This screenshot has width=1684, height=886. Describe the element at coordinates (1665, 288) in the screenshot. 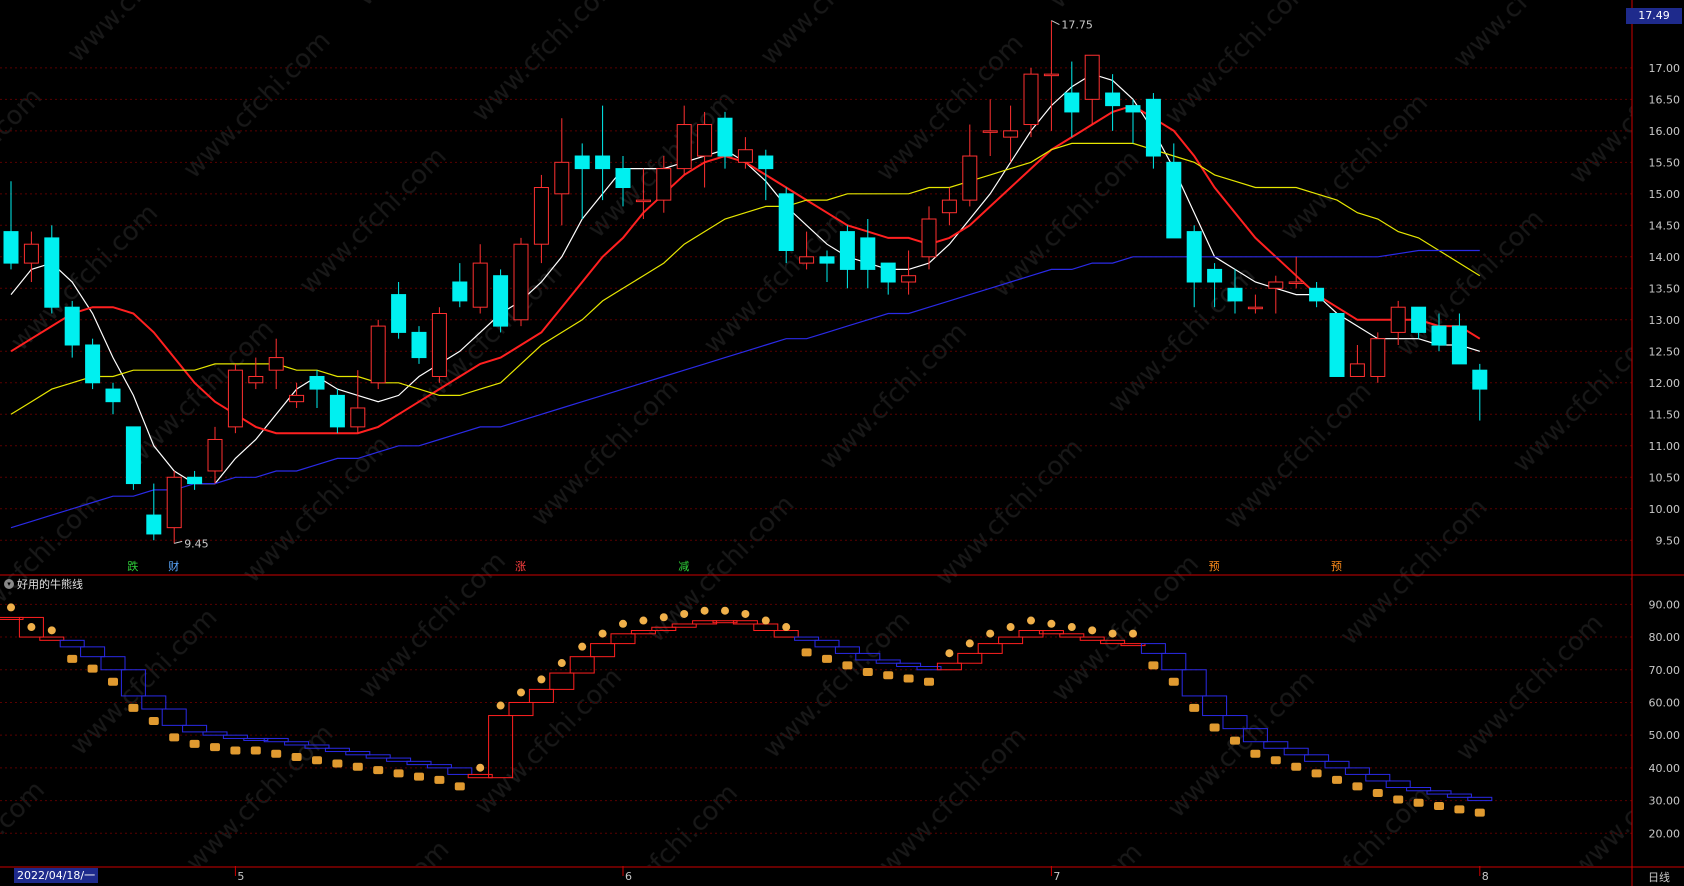

I see `price-tick-label: 13.50` at that location.